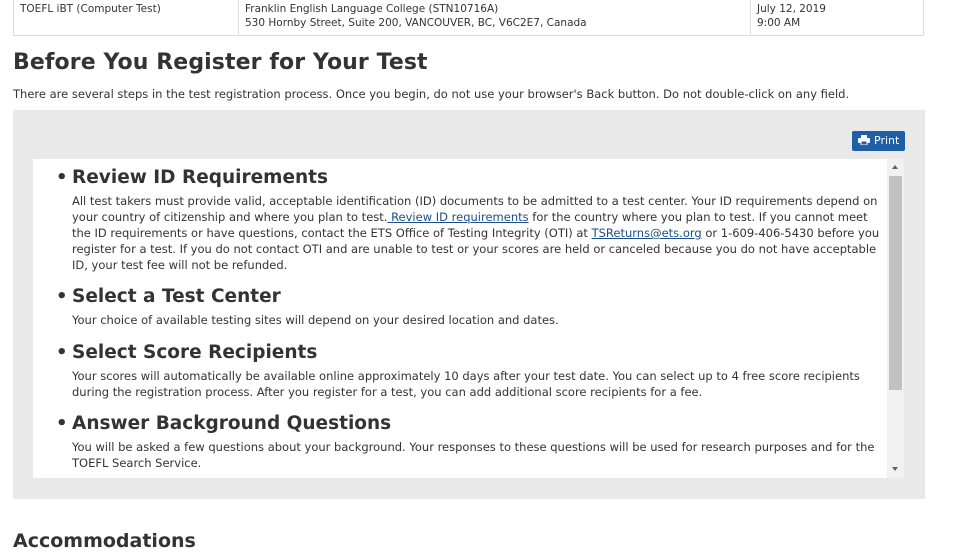  What do you see at coordinates (90, 9) in the screenshot?
I see `test-name: TOEFL iBT (Computer Test)` at bounding box center [90, 9].